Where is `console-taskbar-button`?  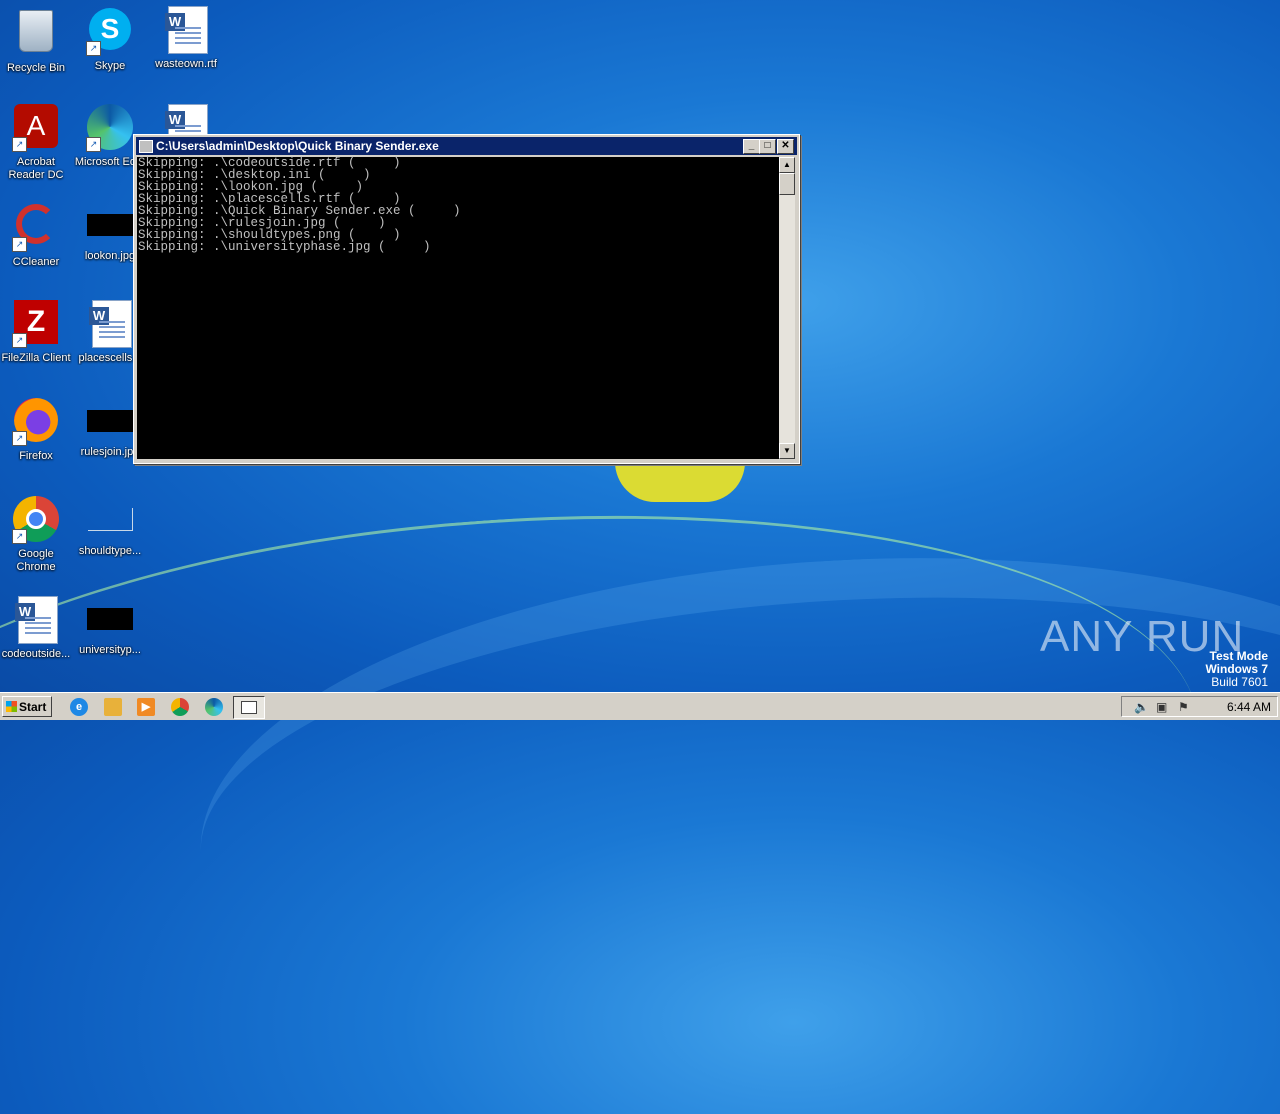
console-taskbar-button is located at coordinates (249, 707).